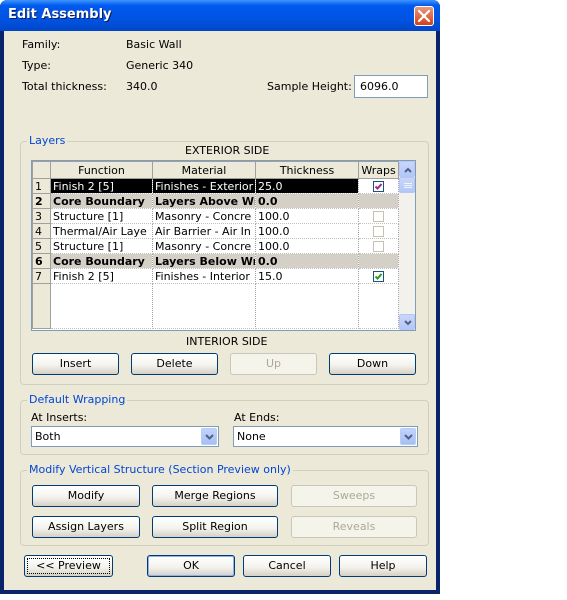 The height and width of the screenshot is (600, 567). I want to click on modify-button: Modify, so click(86, 496).